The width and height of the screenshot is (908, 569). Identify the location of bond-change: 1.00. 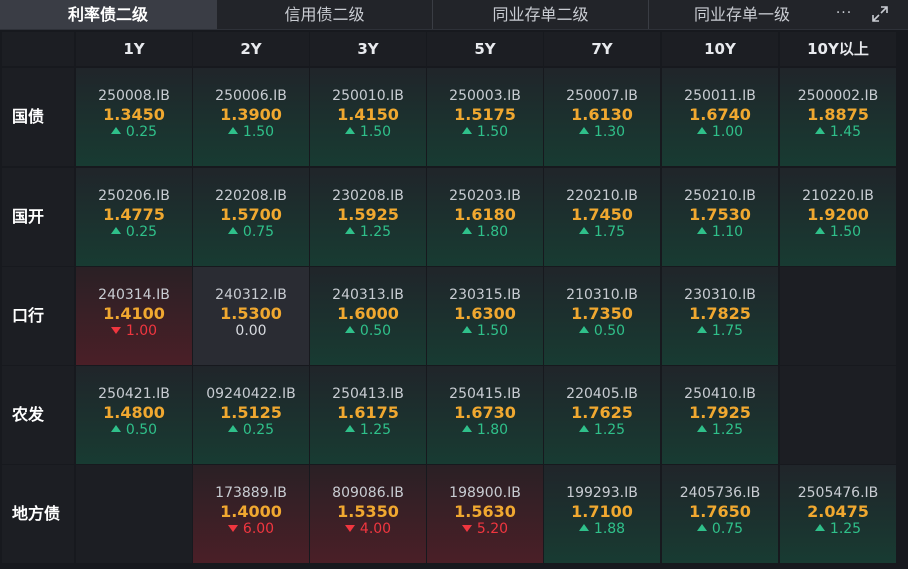
(720, 132).